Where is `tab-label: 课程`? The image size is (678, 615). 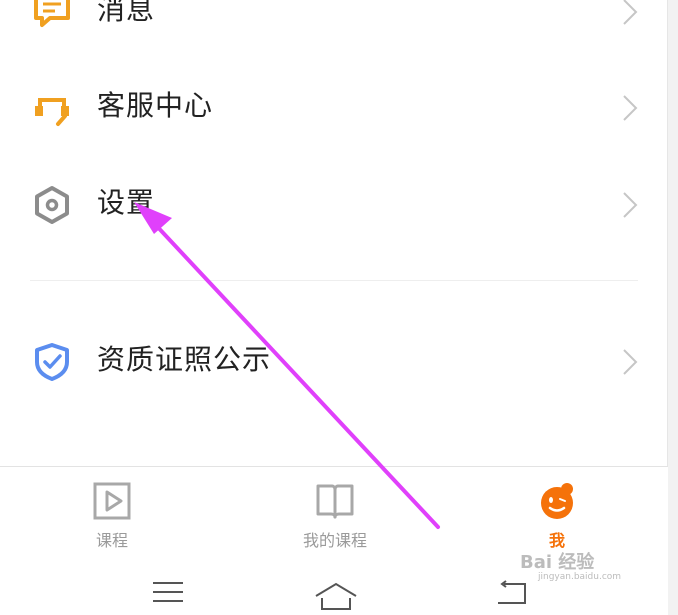
tab-label: 课程 is located at coordinates (111, 540).